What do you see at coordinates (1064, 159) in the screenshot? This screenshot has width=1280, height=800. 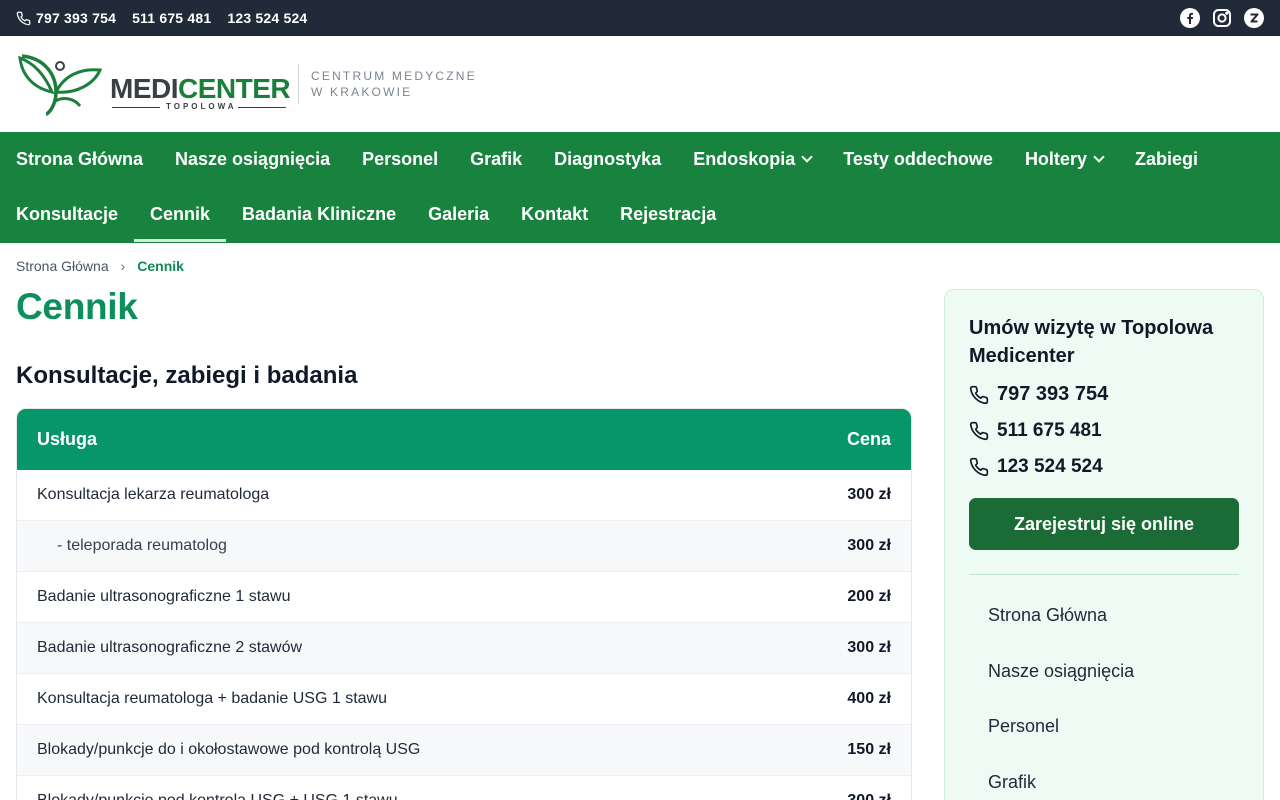 I see `nav-item-holtery: Holtery` at bounding box center [1064, 159].